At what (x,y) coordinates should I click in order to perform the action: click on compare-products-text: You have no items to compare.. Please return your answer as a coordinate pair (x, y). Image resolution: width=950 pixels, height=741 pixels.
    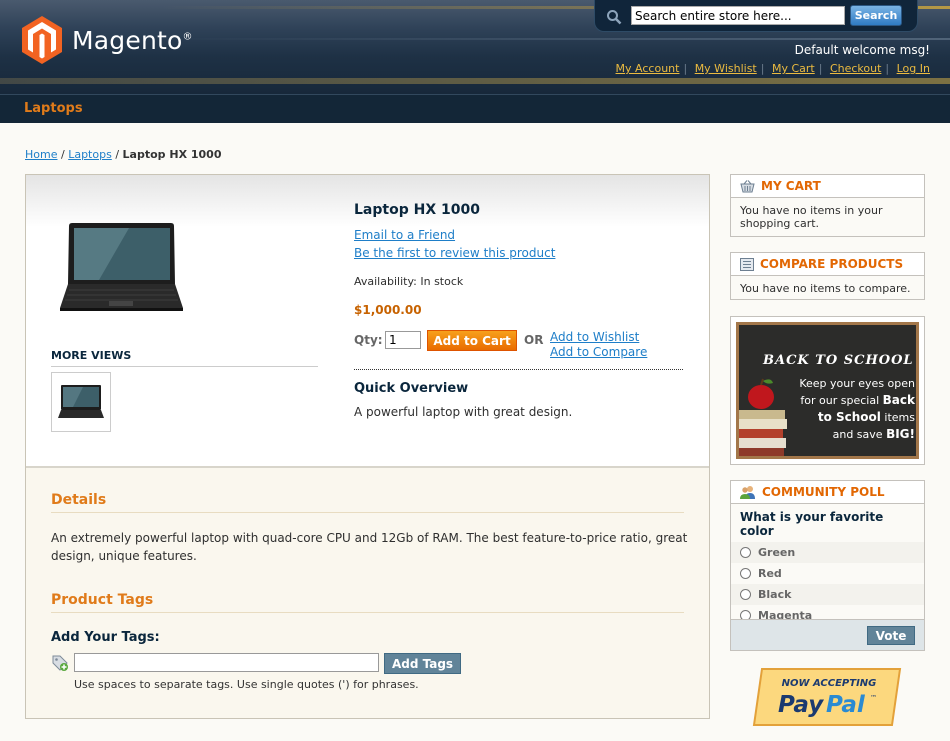
    Looking at the image, I should click on (825, 288).